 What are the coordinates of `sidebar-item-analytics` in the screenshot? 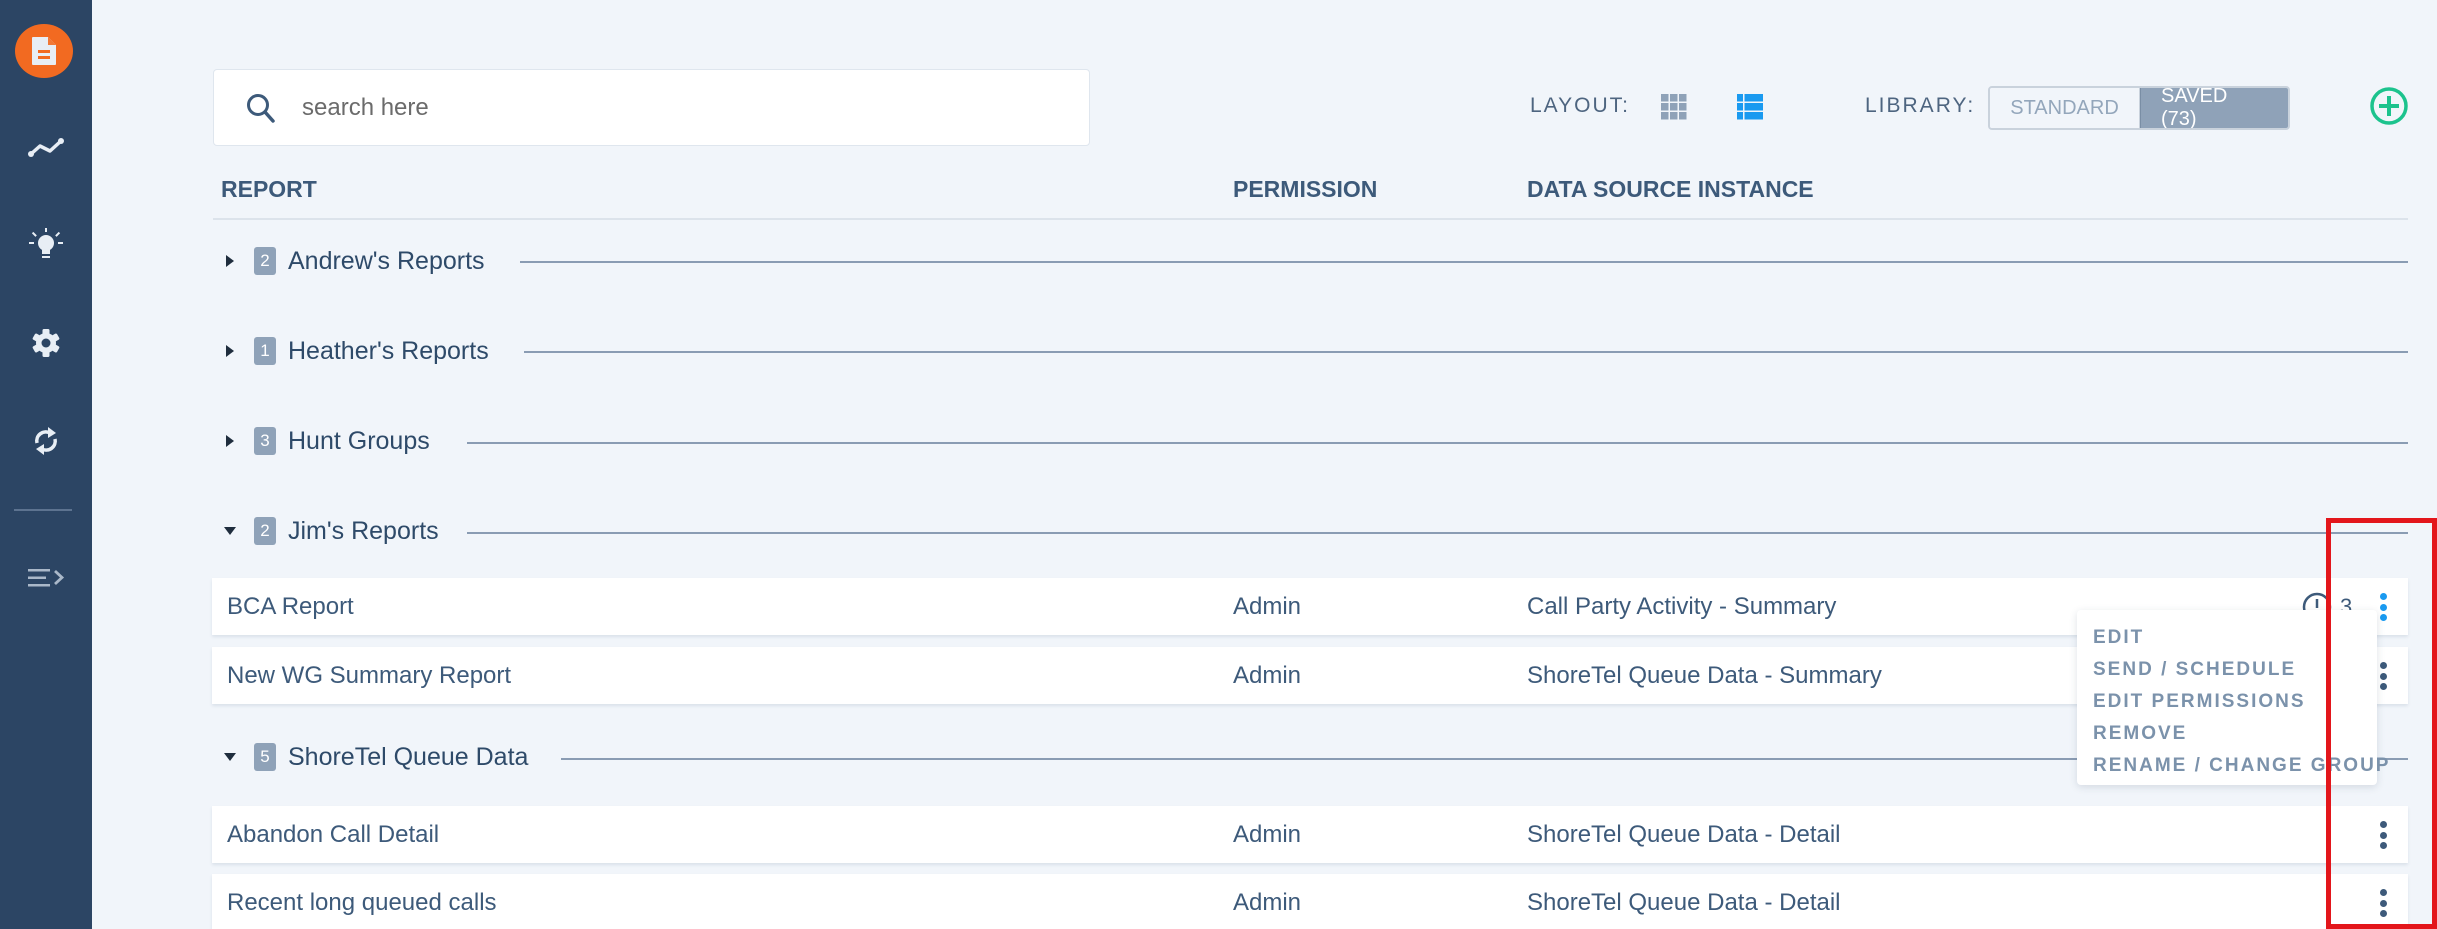 It's located at (46, 147).